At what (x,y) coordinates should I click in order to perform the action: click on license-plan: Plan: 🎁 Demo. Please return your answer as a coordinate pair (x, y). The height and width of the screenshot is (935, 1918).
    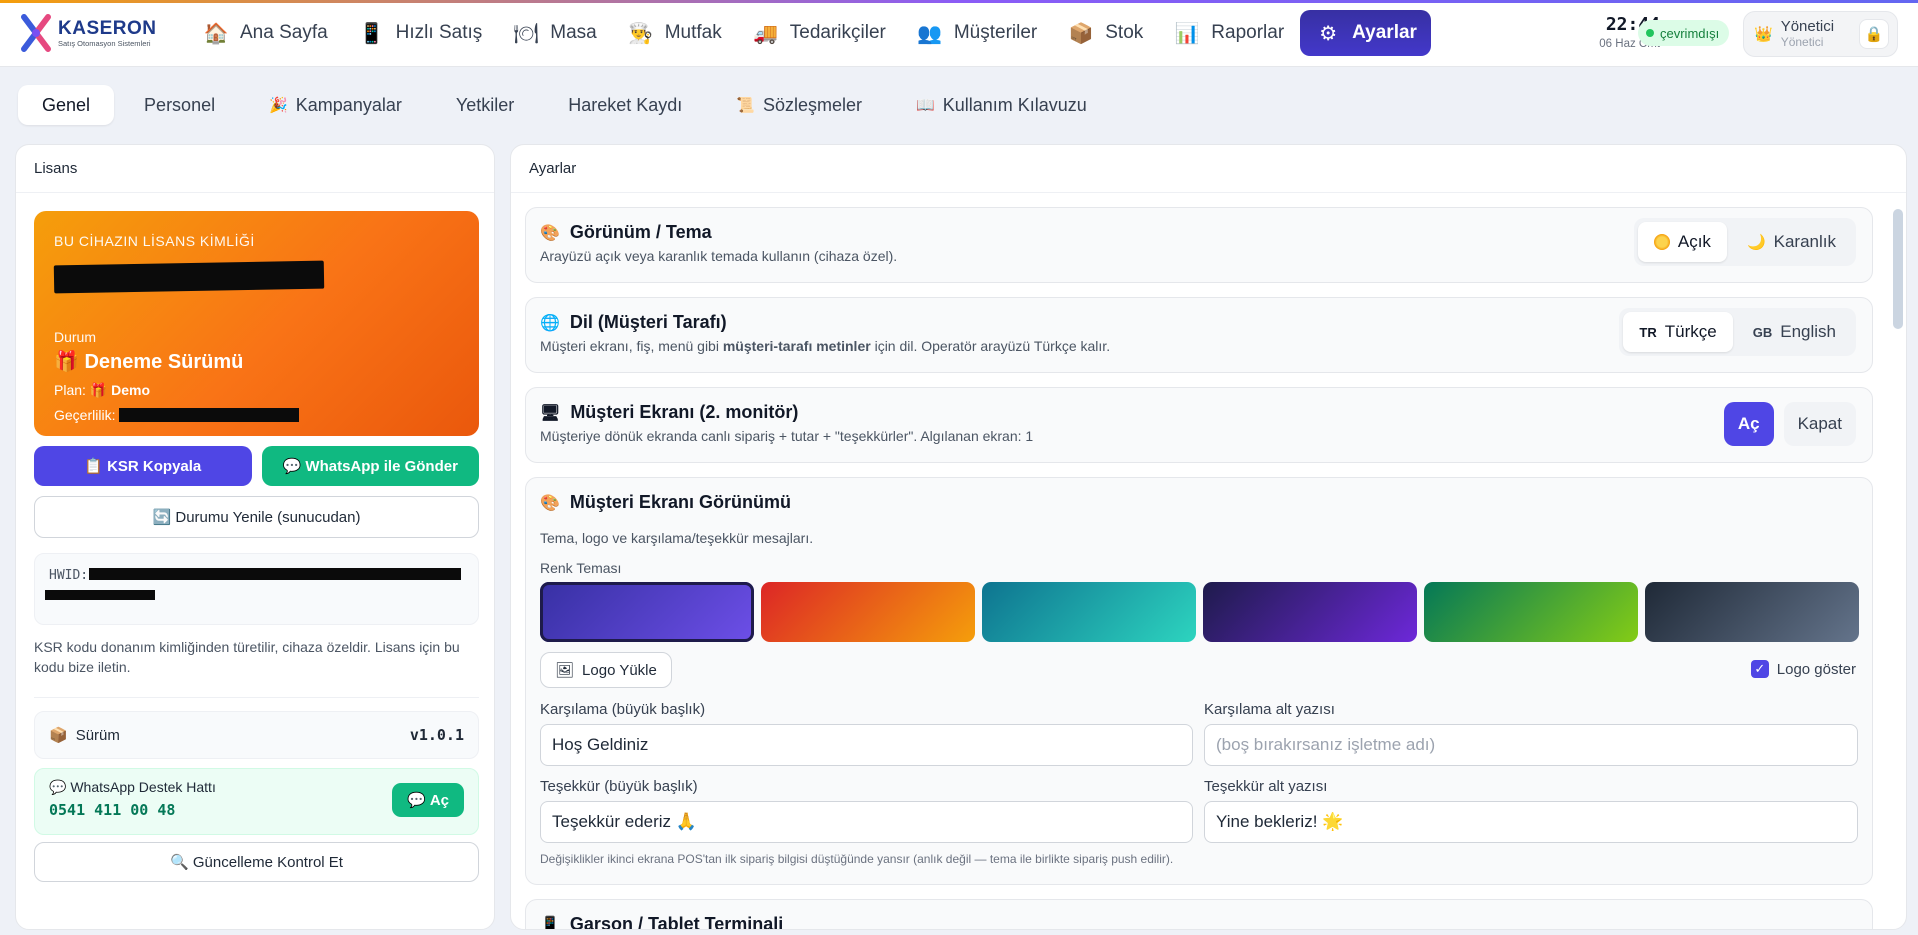
    Looking at the image, I should click on (256, 390).